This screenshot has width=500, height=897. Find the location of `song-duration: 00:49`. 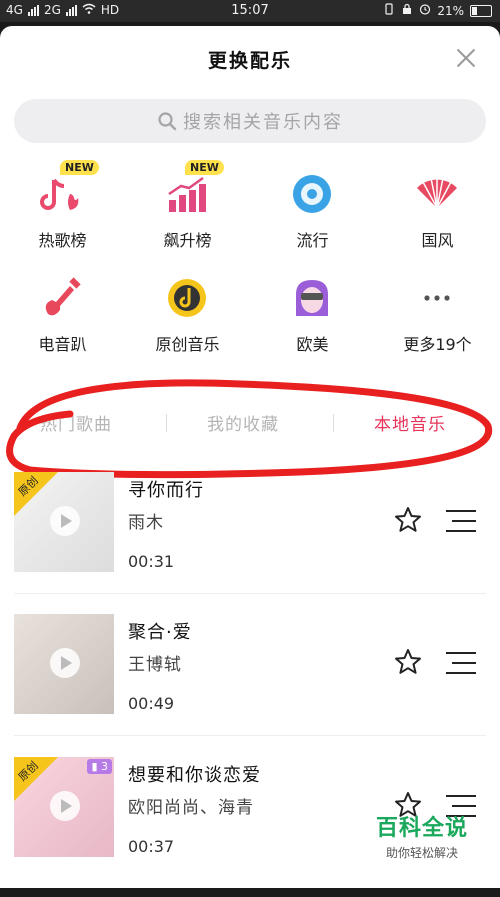

song-duration: 00:49 is located at coordinates (151, 703).